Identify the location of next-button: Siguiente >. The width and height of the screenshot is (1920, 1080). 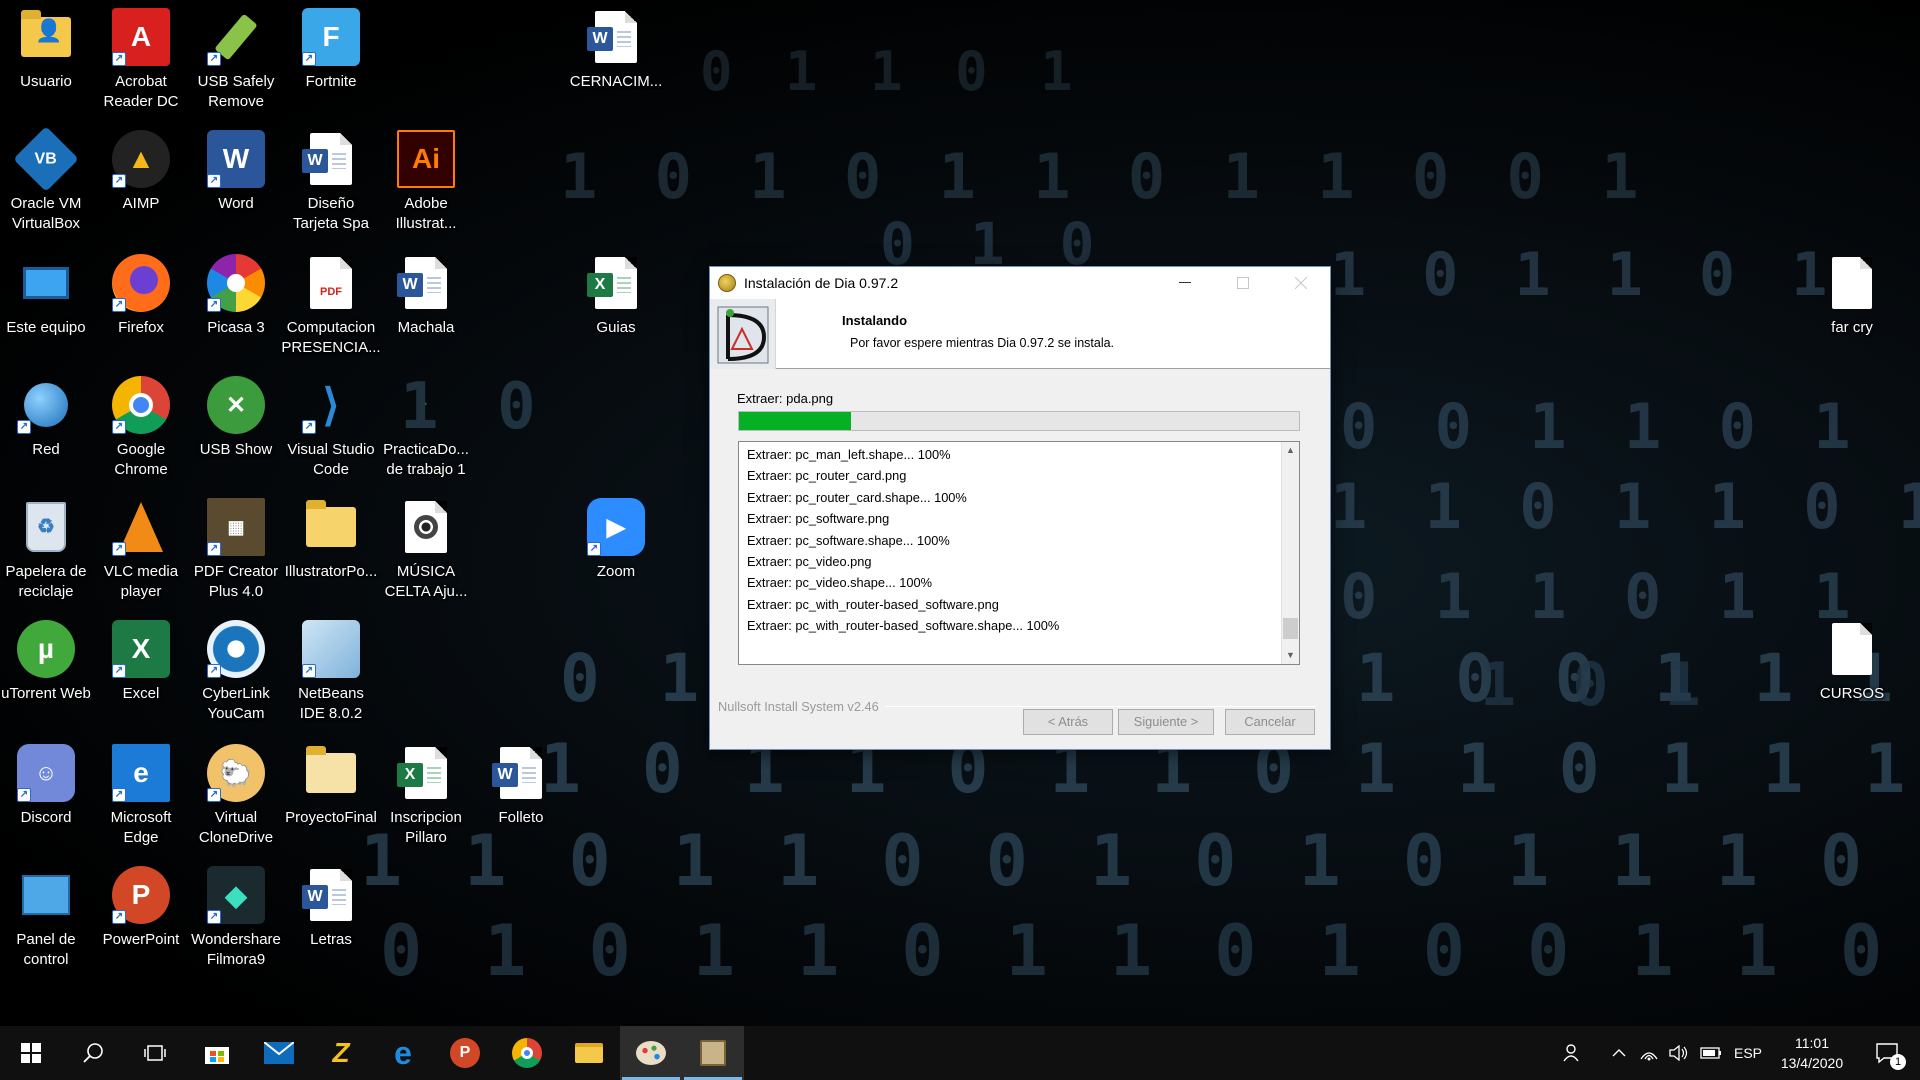
(1166, 722).